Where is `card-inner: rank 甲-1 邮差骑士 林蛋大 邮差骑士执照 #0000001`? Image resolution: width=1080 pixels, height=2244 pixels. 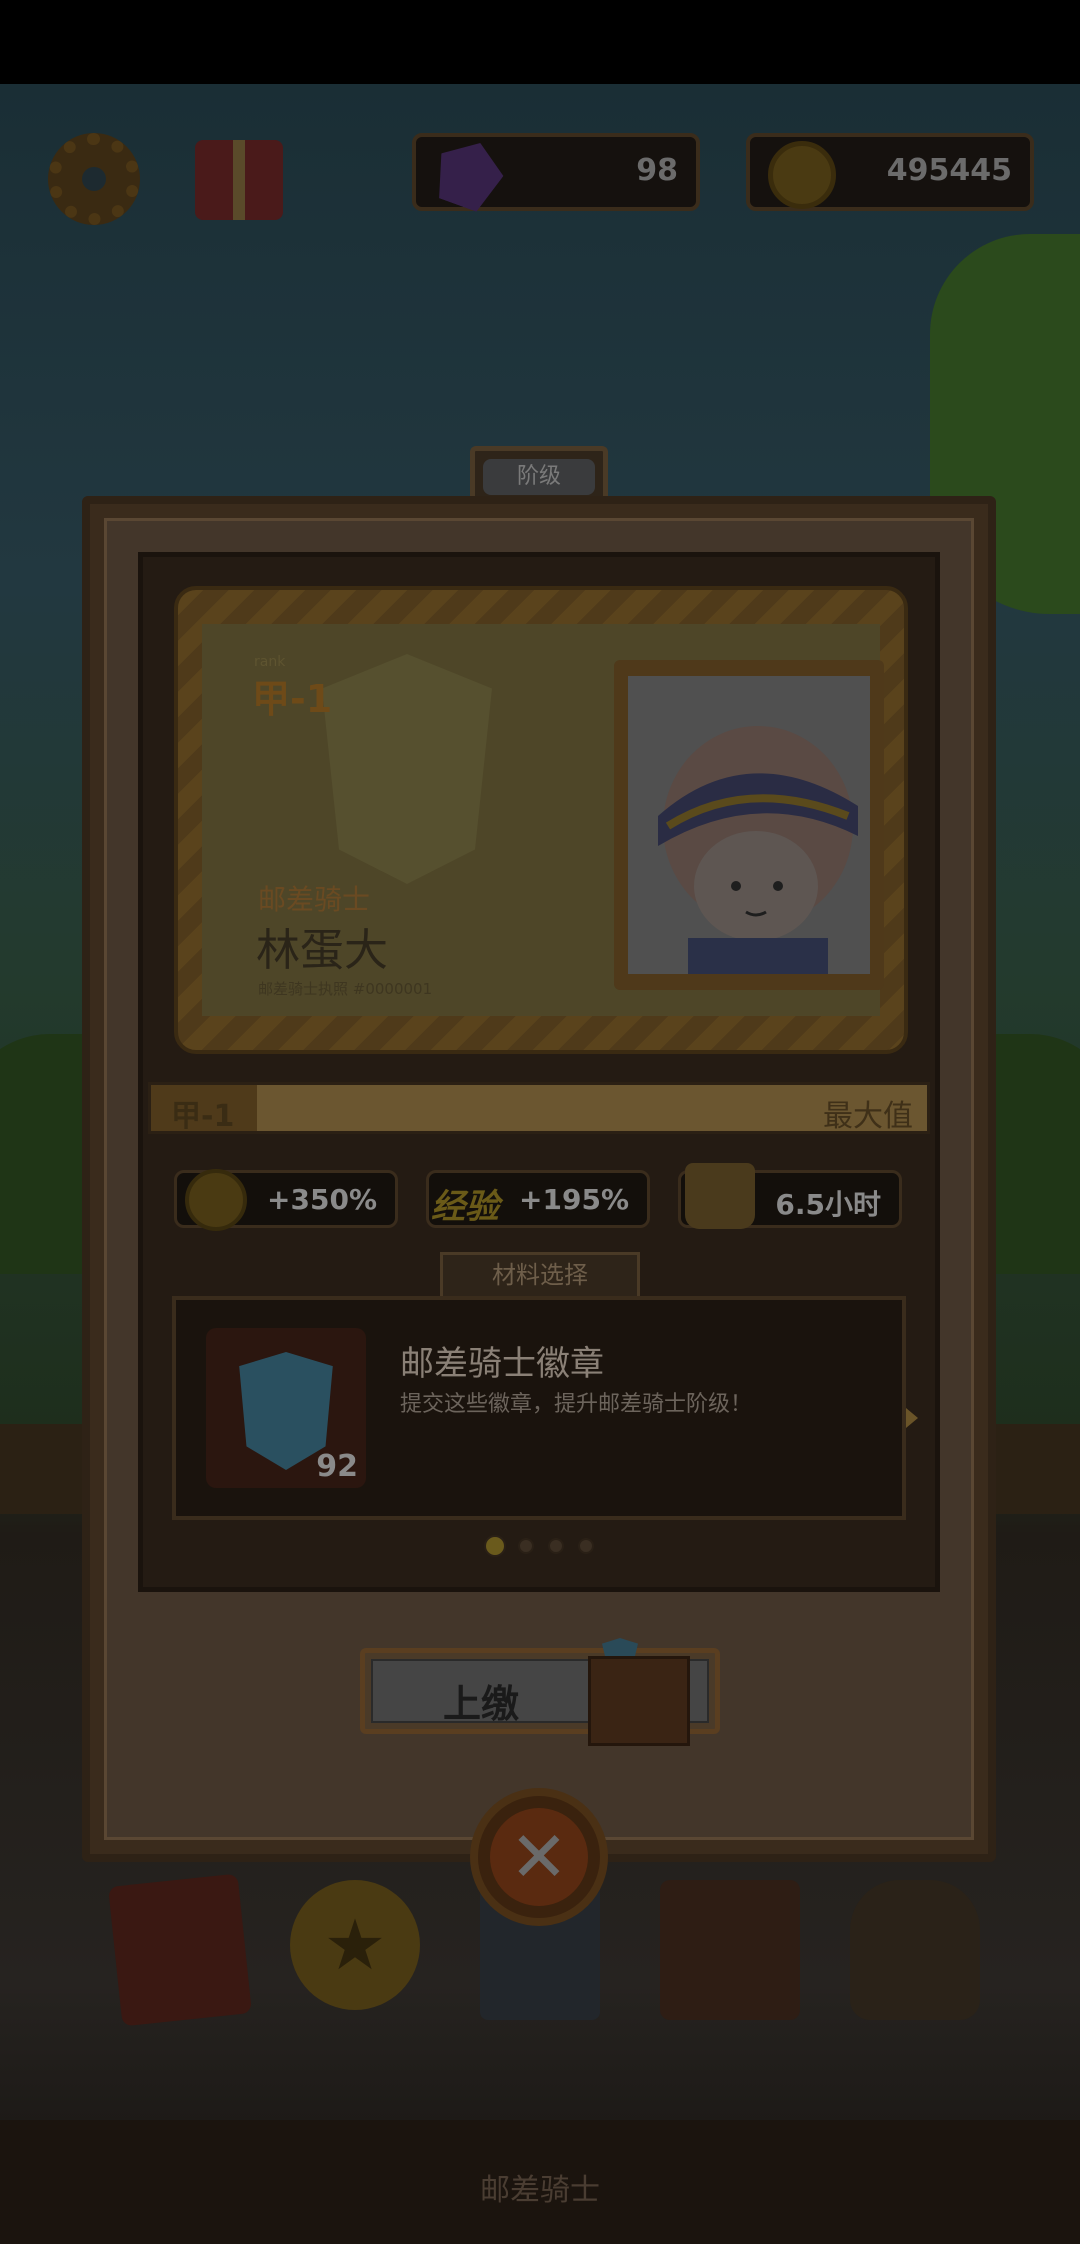 card-inner: rank 甲-1 邮差骑士 林蛋大 邮差骑士执照 #0000001 is located at coordinates (543, 820).